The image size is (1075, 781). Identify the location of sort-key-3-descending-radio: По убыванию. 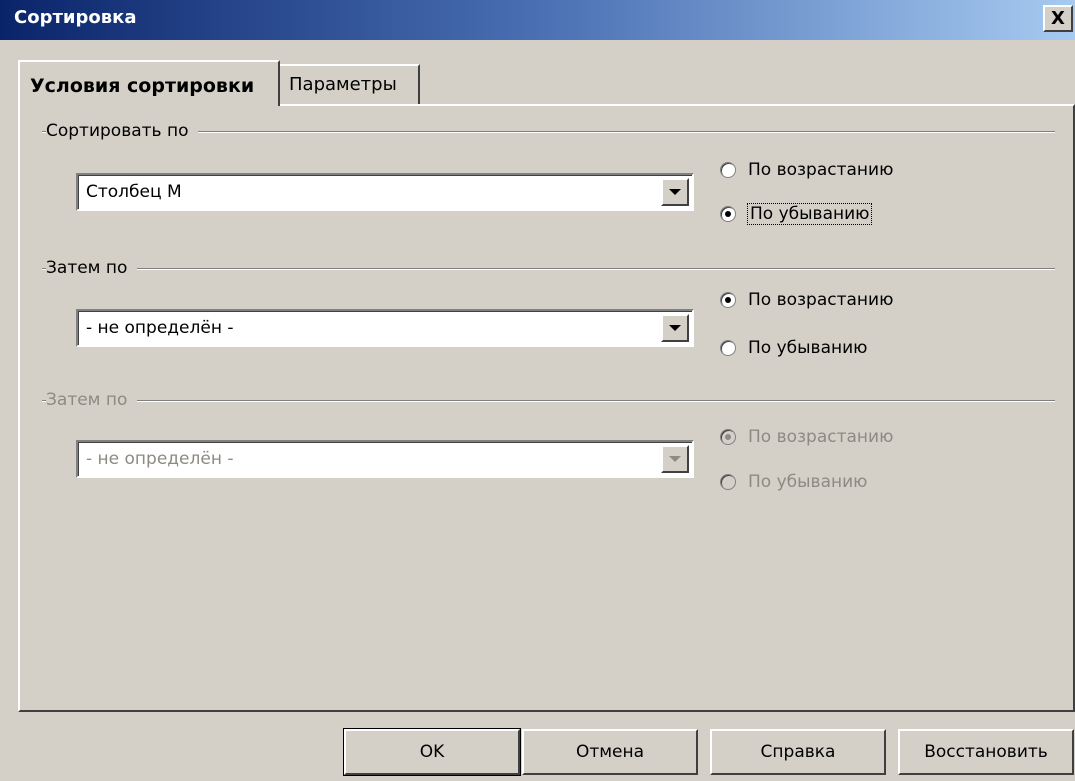
(793, 482).